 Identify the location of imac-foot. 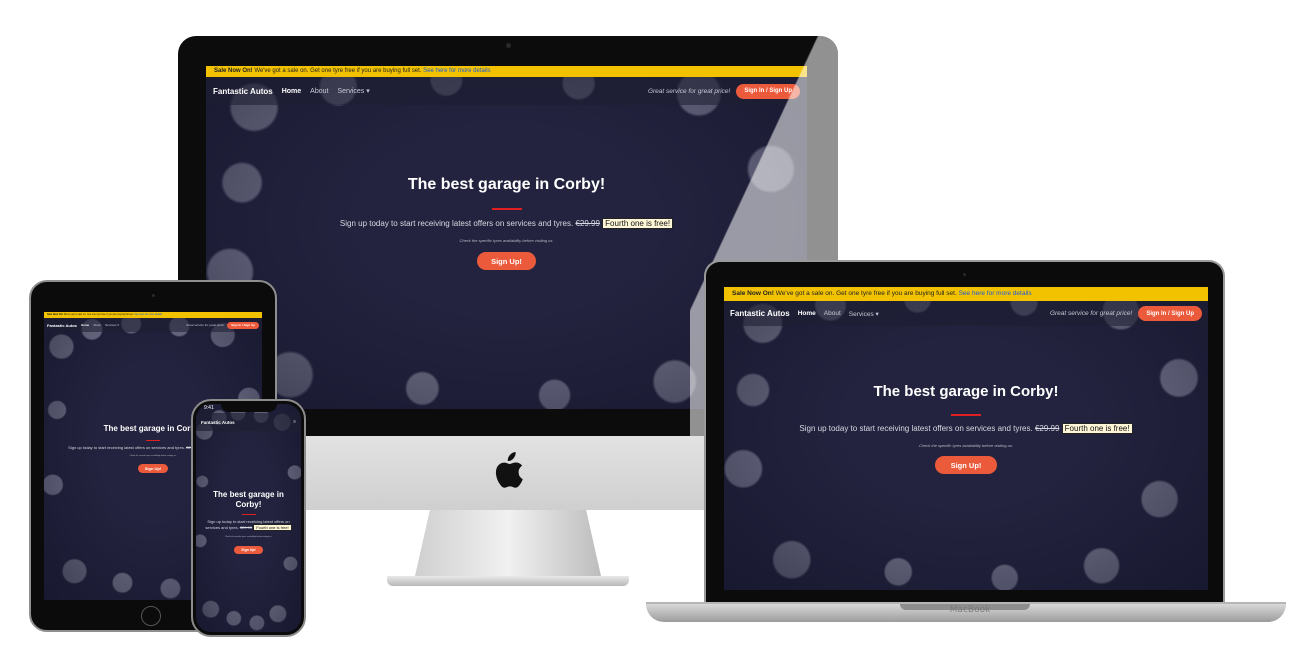
(508, 581).